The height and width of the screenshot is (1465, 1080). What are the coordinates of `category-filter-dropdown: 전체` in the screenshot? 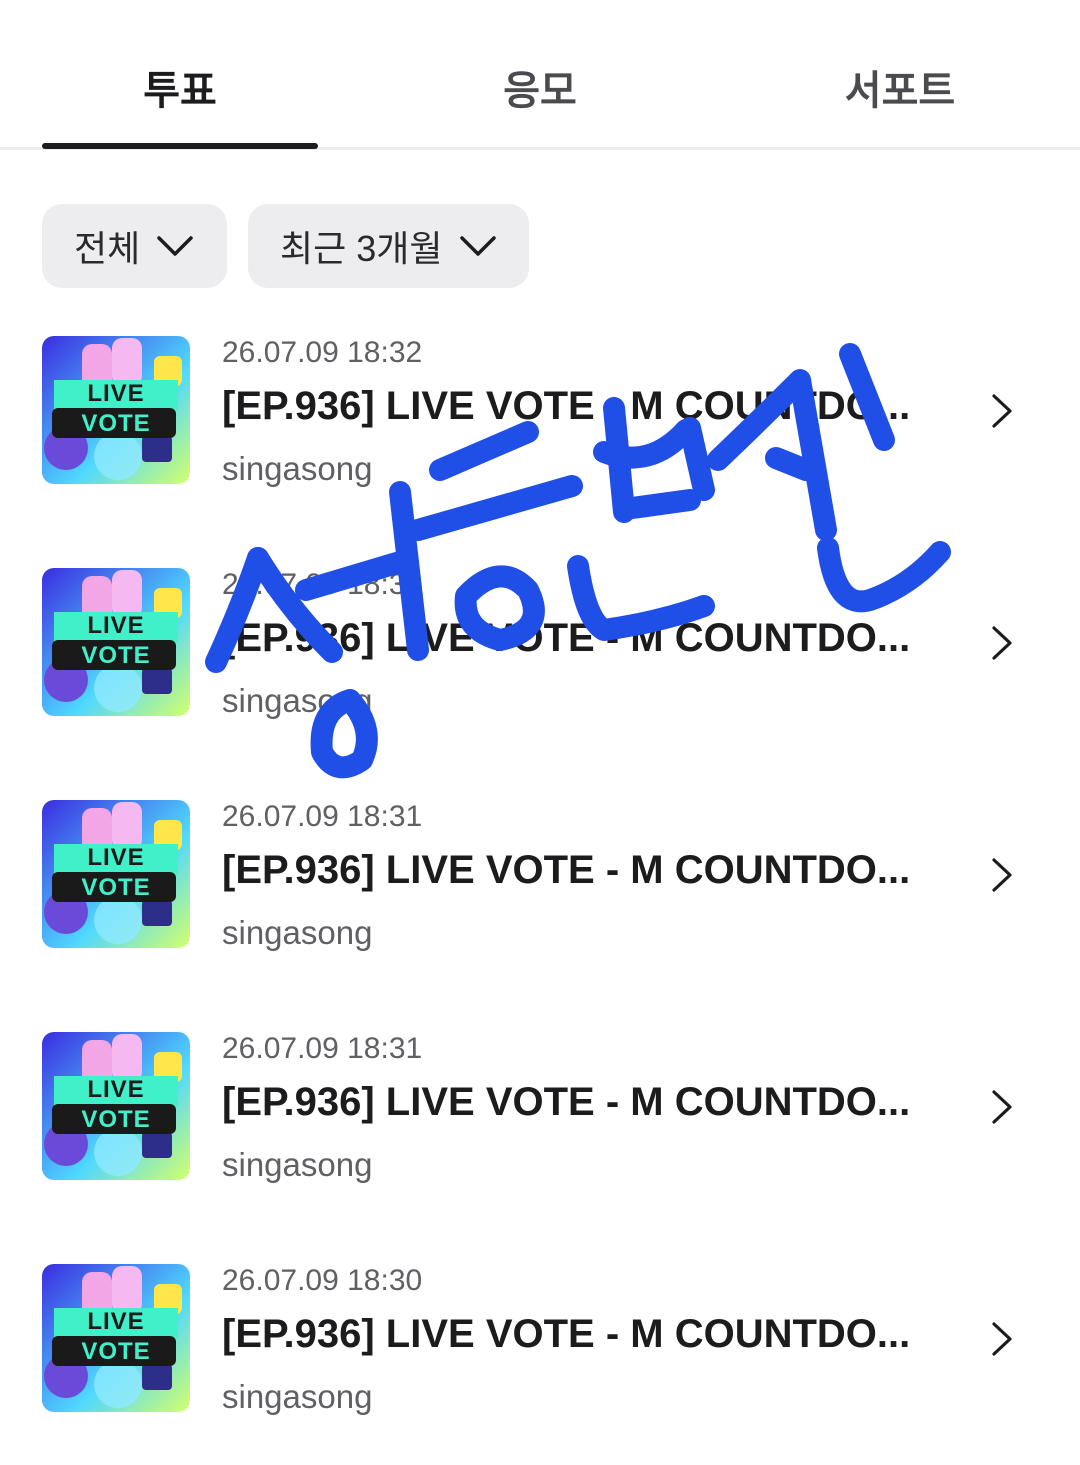 It's located at (134, 246).